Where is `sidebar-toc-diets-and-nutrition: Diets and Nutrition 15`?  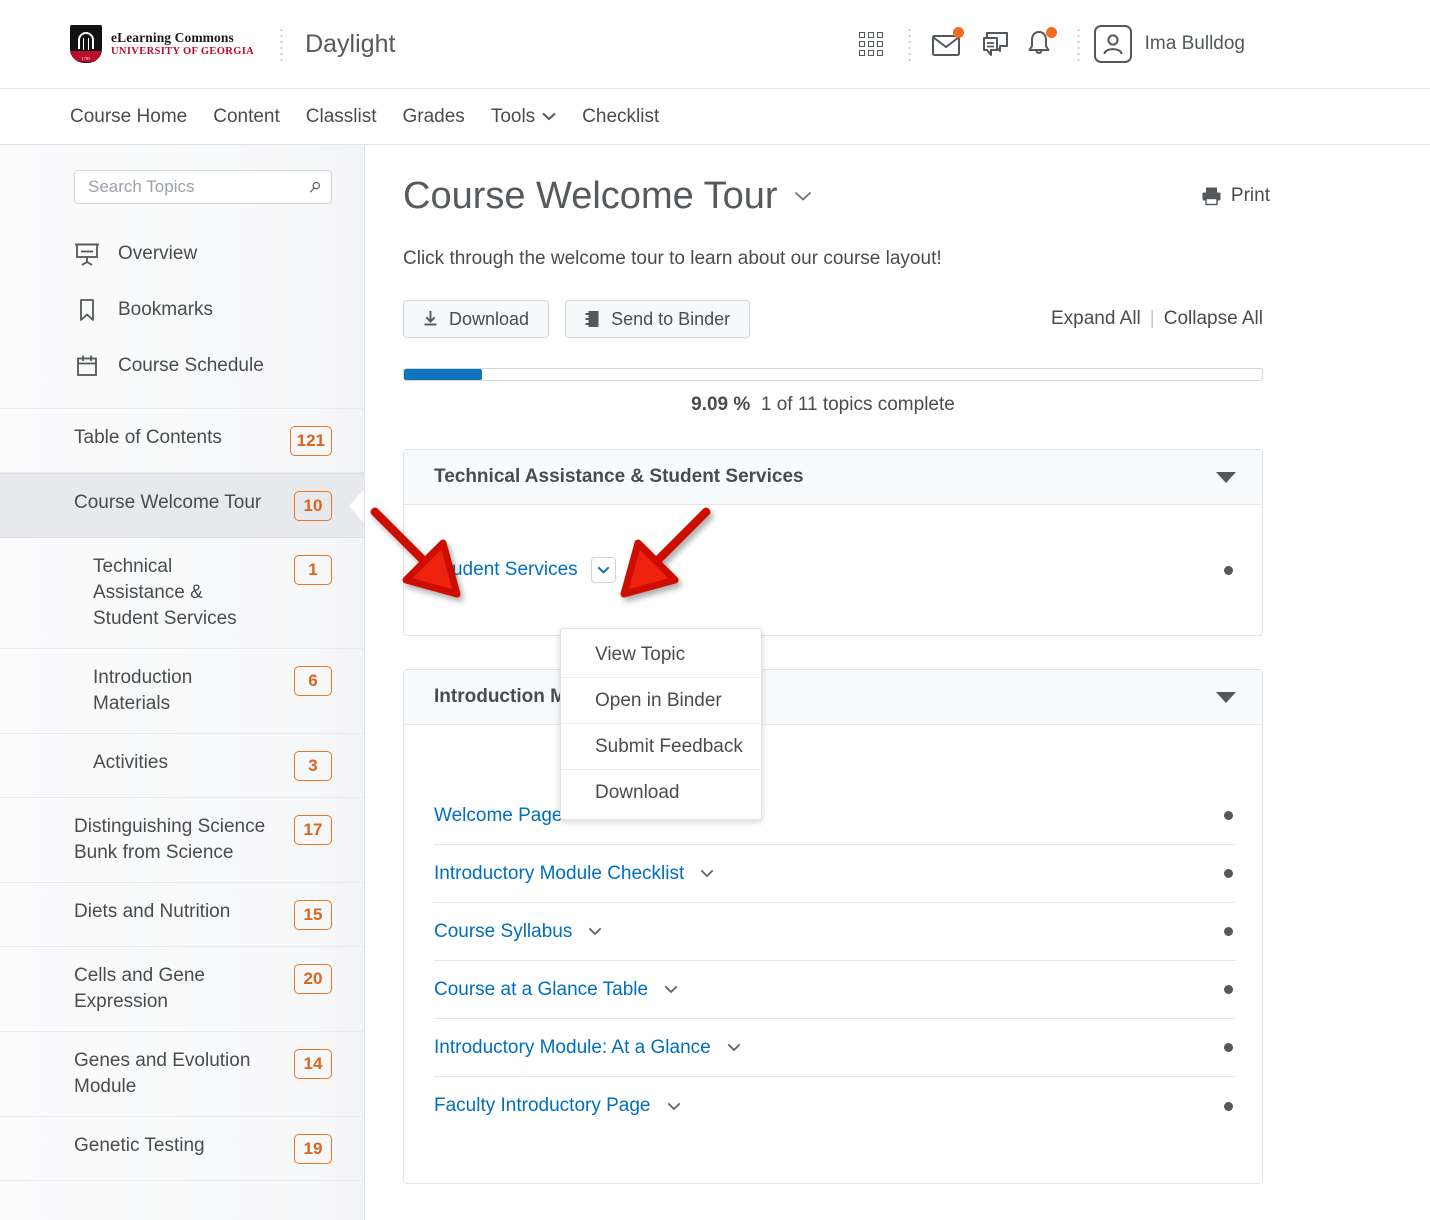 sidebar-toc-diets-and-nutrition: Diets and Nutrition 15 is located at coordinates (182, 915).